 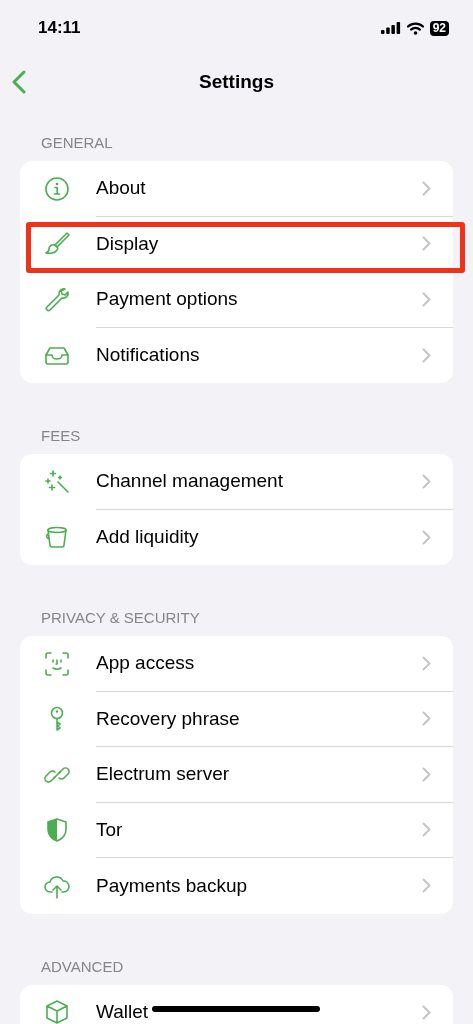 I want to click on row-label: Display, so click(x=127, y=243).